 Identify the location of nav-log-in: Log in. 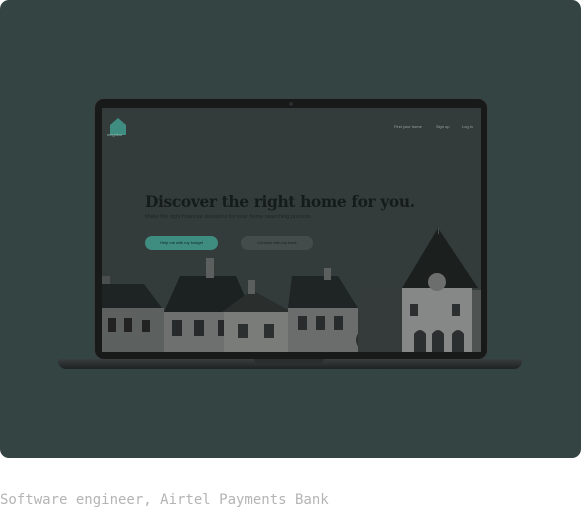
(467, 126).